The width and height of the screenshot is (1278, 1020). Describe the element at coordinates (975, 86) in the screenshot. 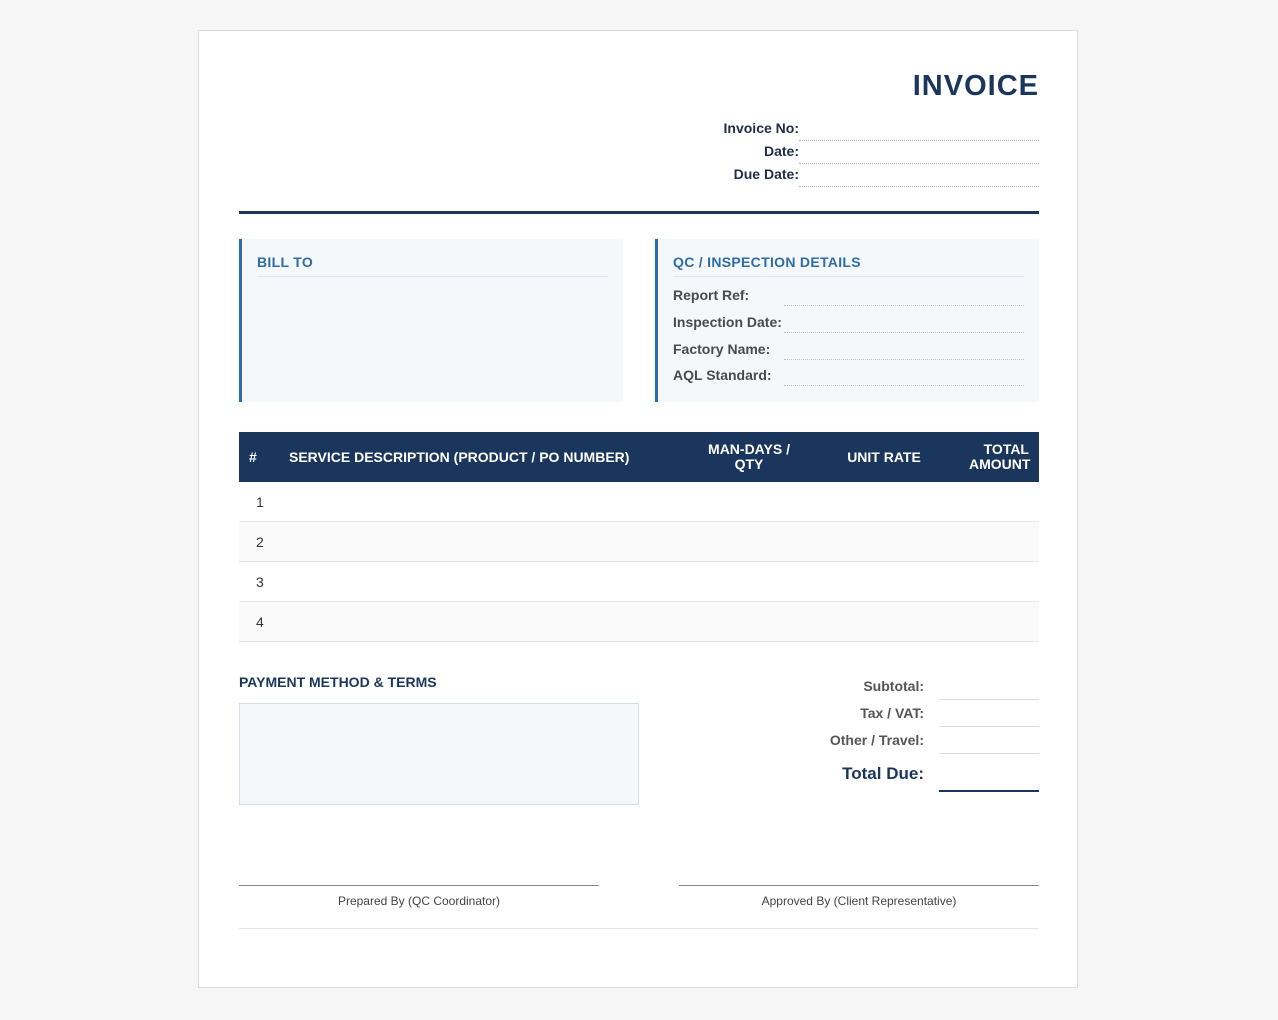

I see `invoice-title: INVOICE` at that location.